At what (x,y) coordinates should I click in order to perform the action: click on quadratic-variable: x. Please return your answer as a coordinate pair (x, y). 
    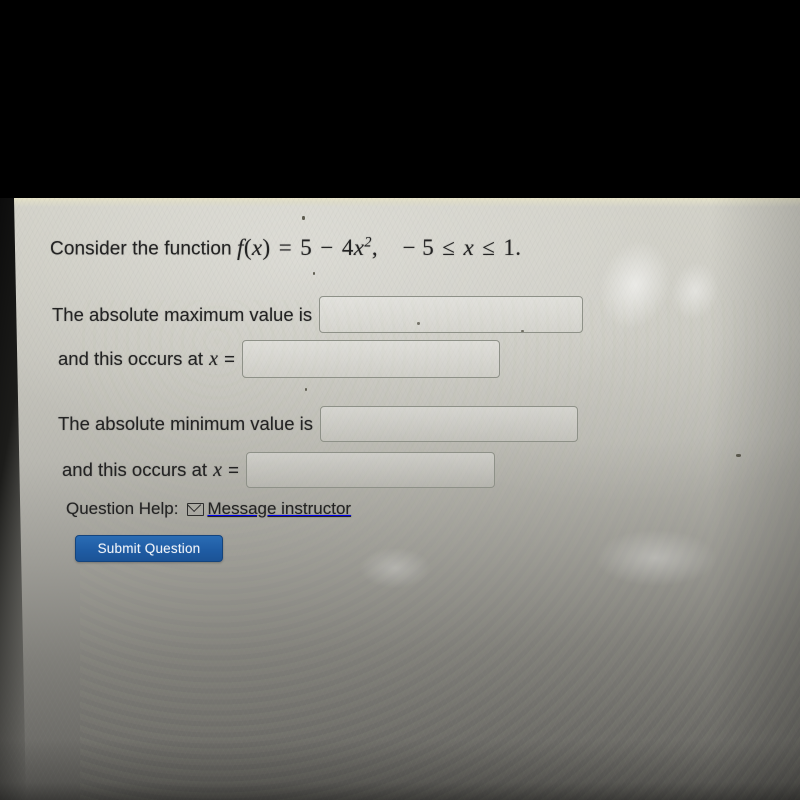
    Looking at the image, I should click on (359, 247).